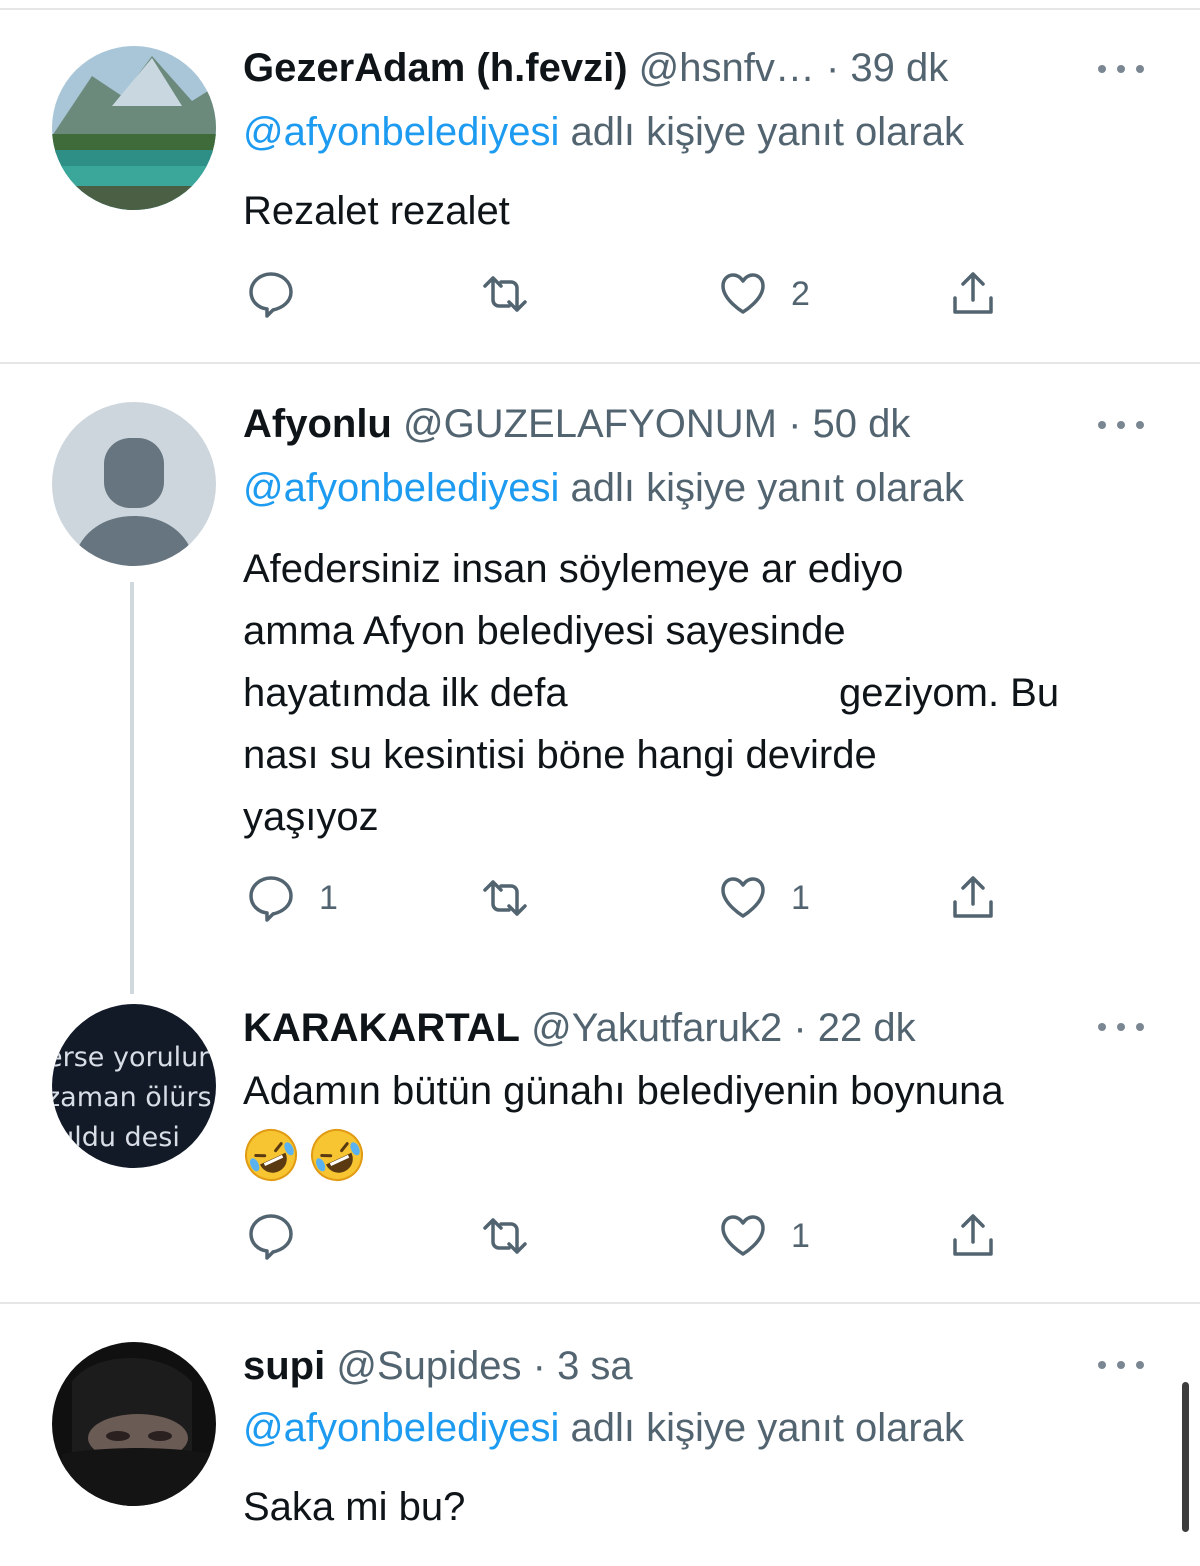 The width and height of the screenshot is (1200, 1566). What do you see at coordinates (1185, 1457) in the screenshot?
I see `scrollbar` at bounding box center [1185, 1457].